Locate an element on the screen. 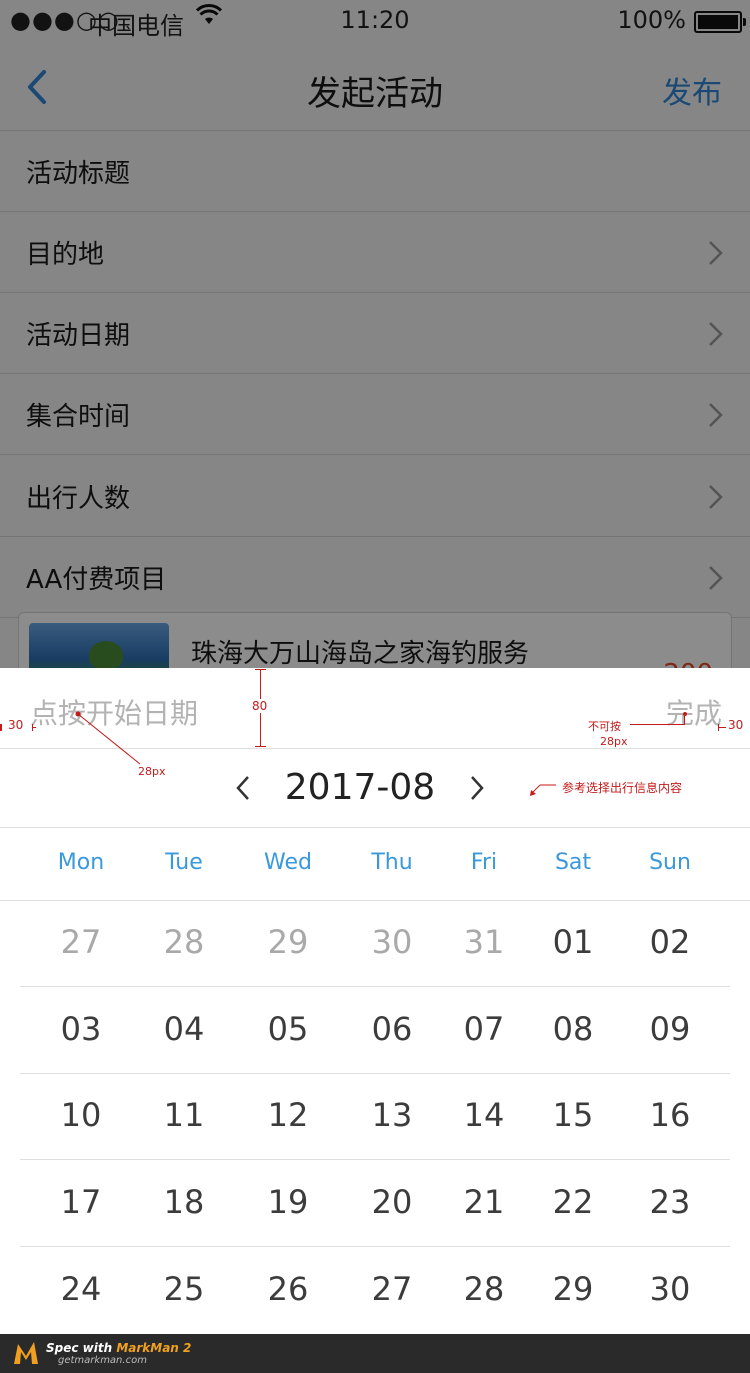 The height and width of the screenshot is (1373, 750). calendar-day-outside: 30 is located at coordinates (392, 942).